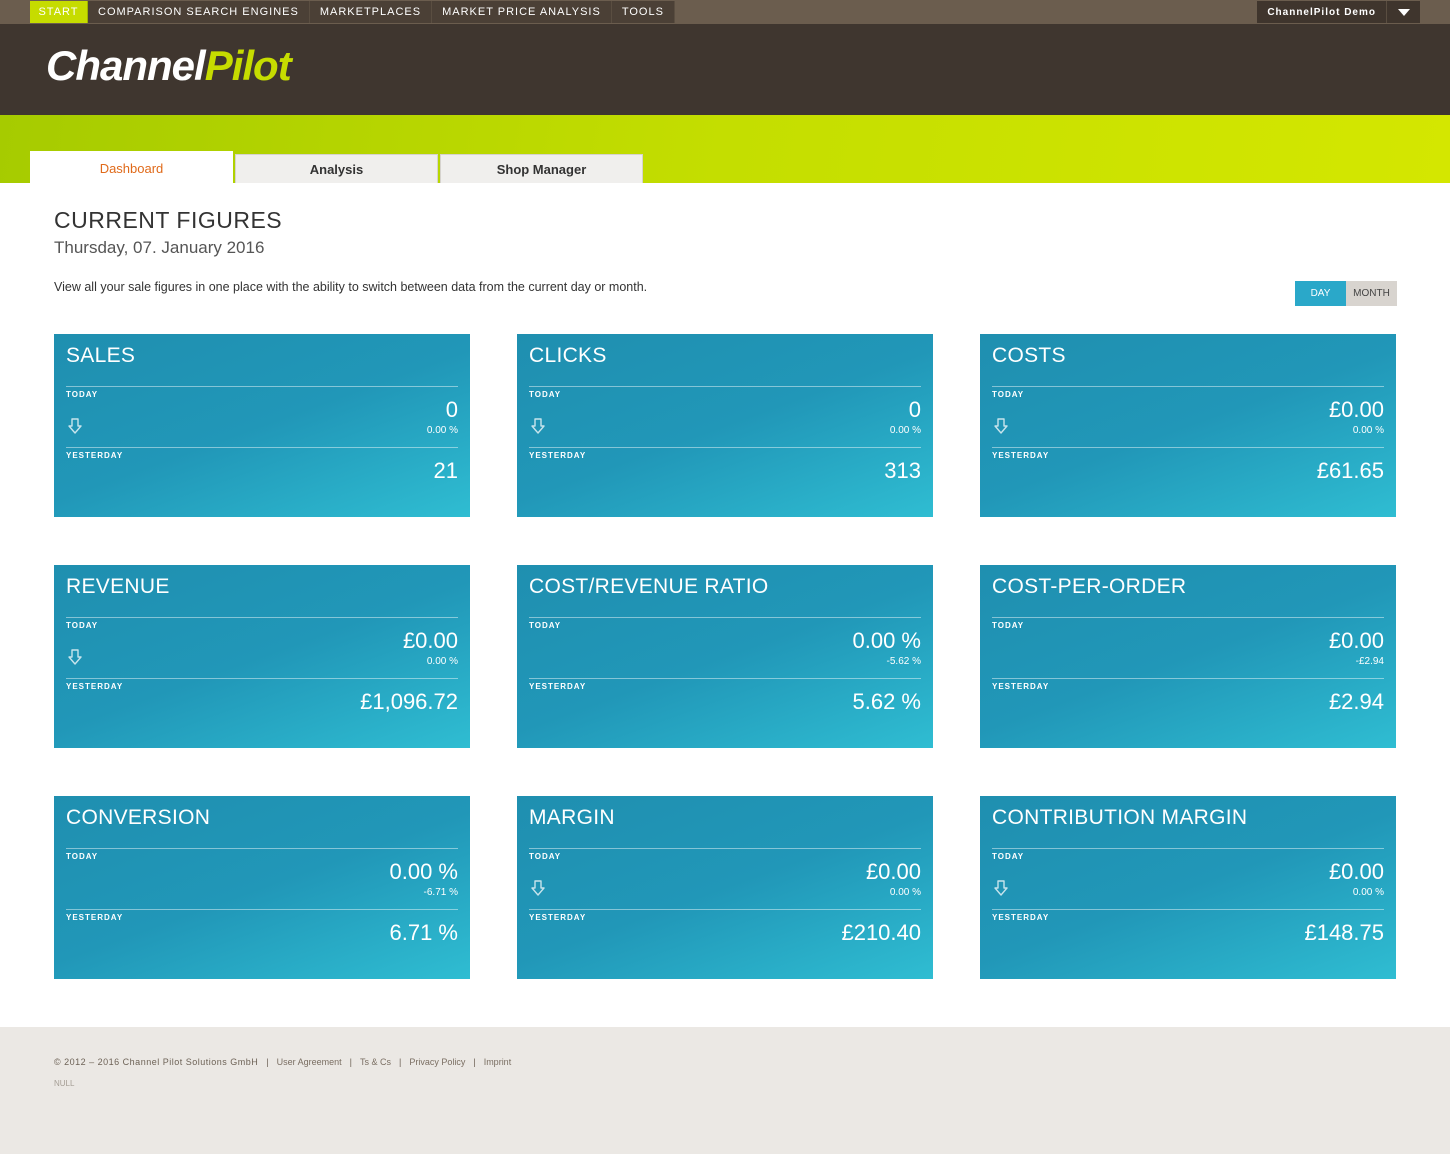 The image size is (1450, 1154). I want to click on card-title: REVENUE, so click(118, 586).